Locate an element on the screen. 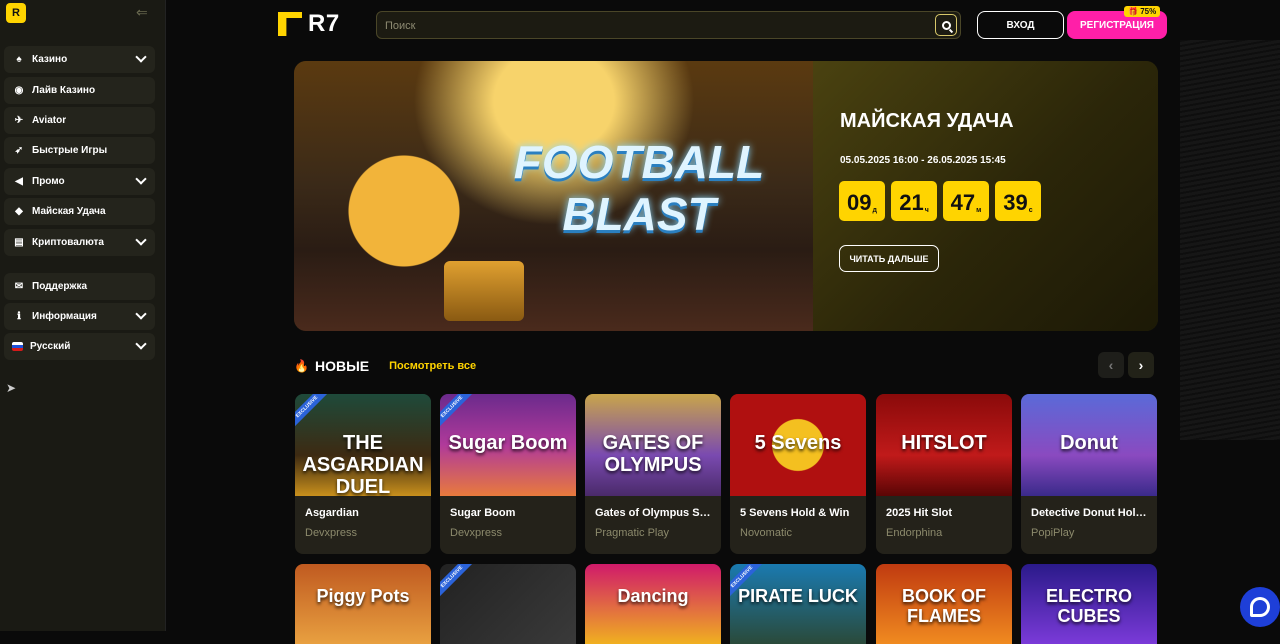 The height and width of the screenshot is (644, 1280). sidebar-item-label: Криптовалюта is located at coordinates (68, 242).